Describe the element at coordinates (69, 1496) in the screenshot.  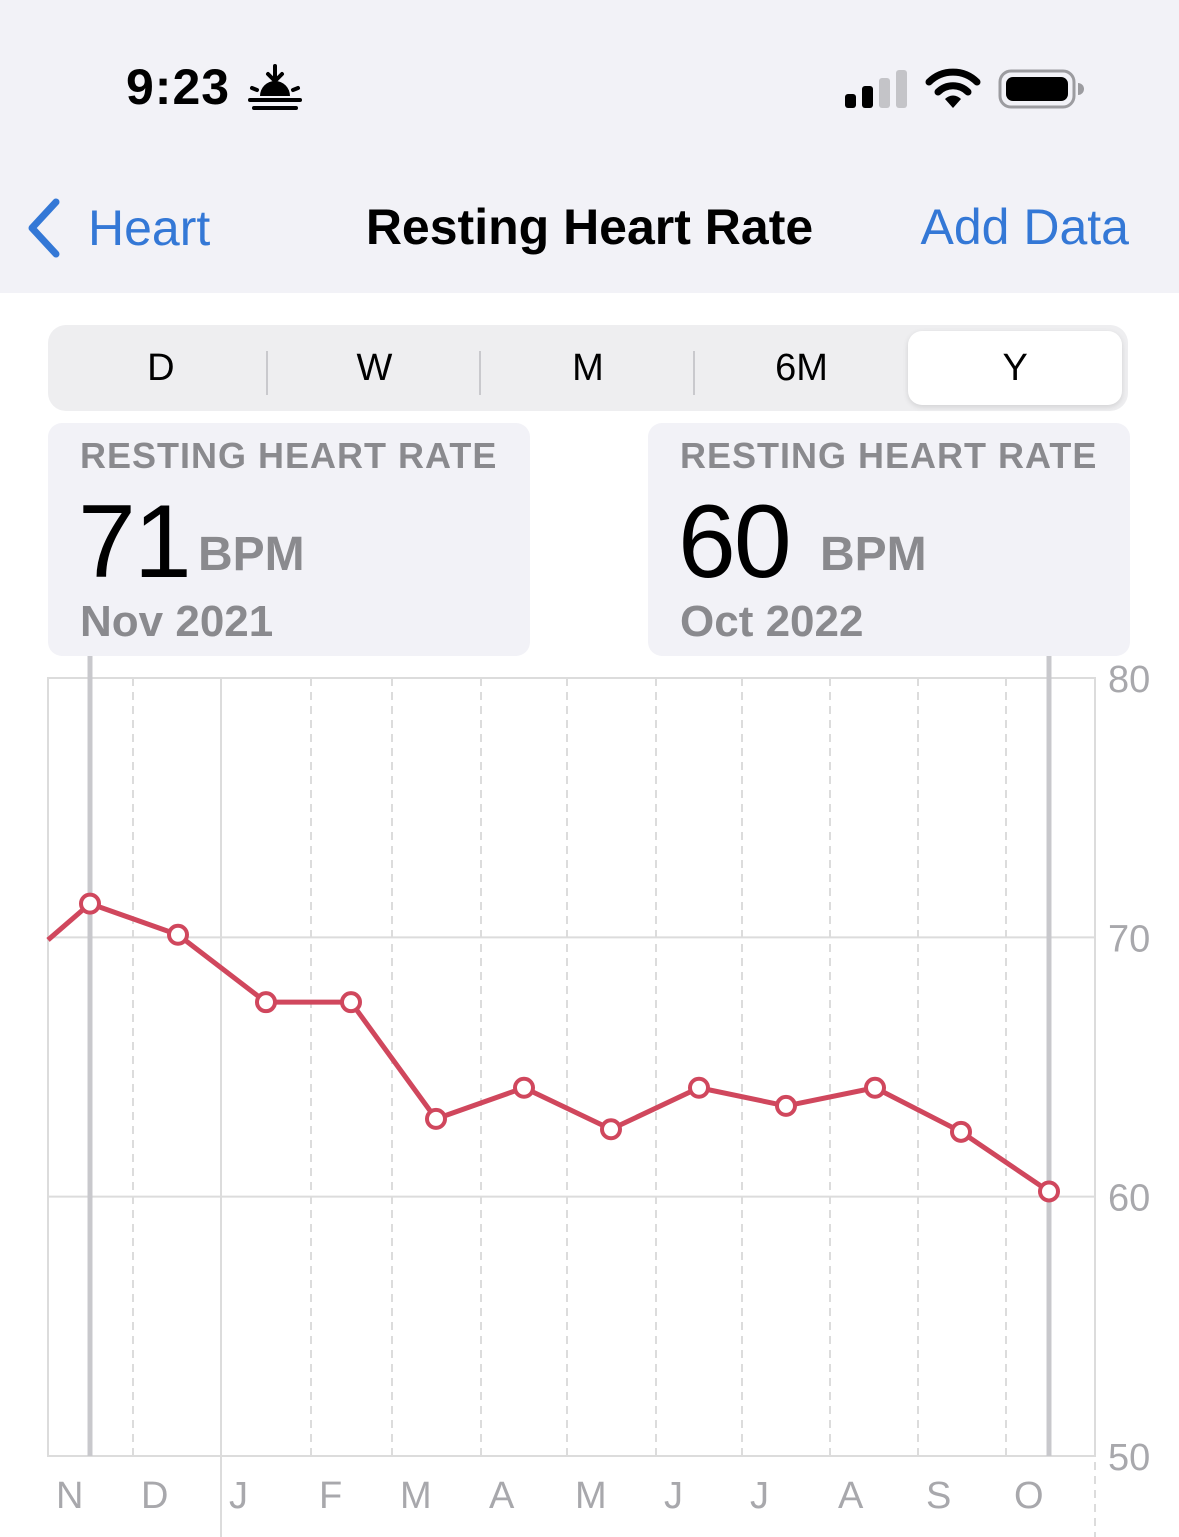
I see `x-tick-label: N` at that location.